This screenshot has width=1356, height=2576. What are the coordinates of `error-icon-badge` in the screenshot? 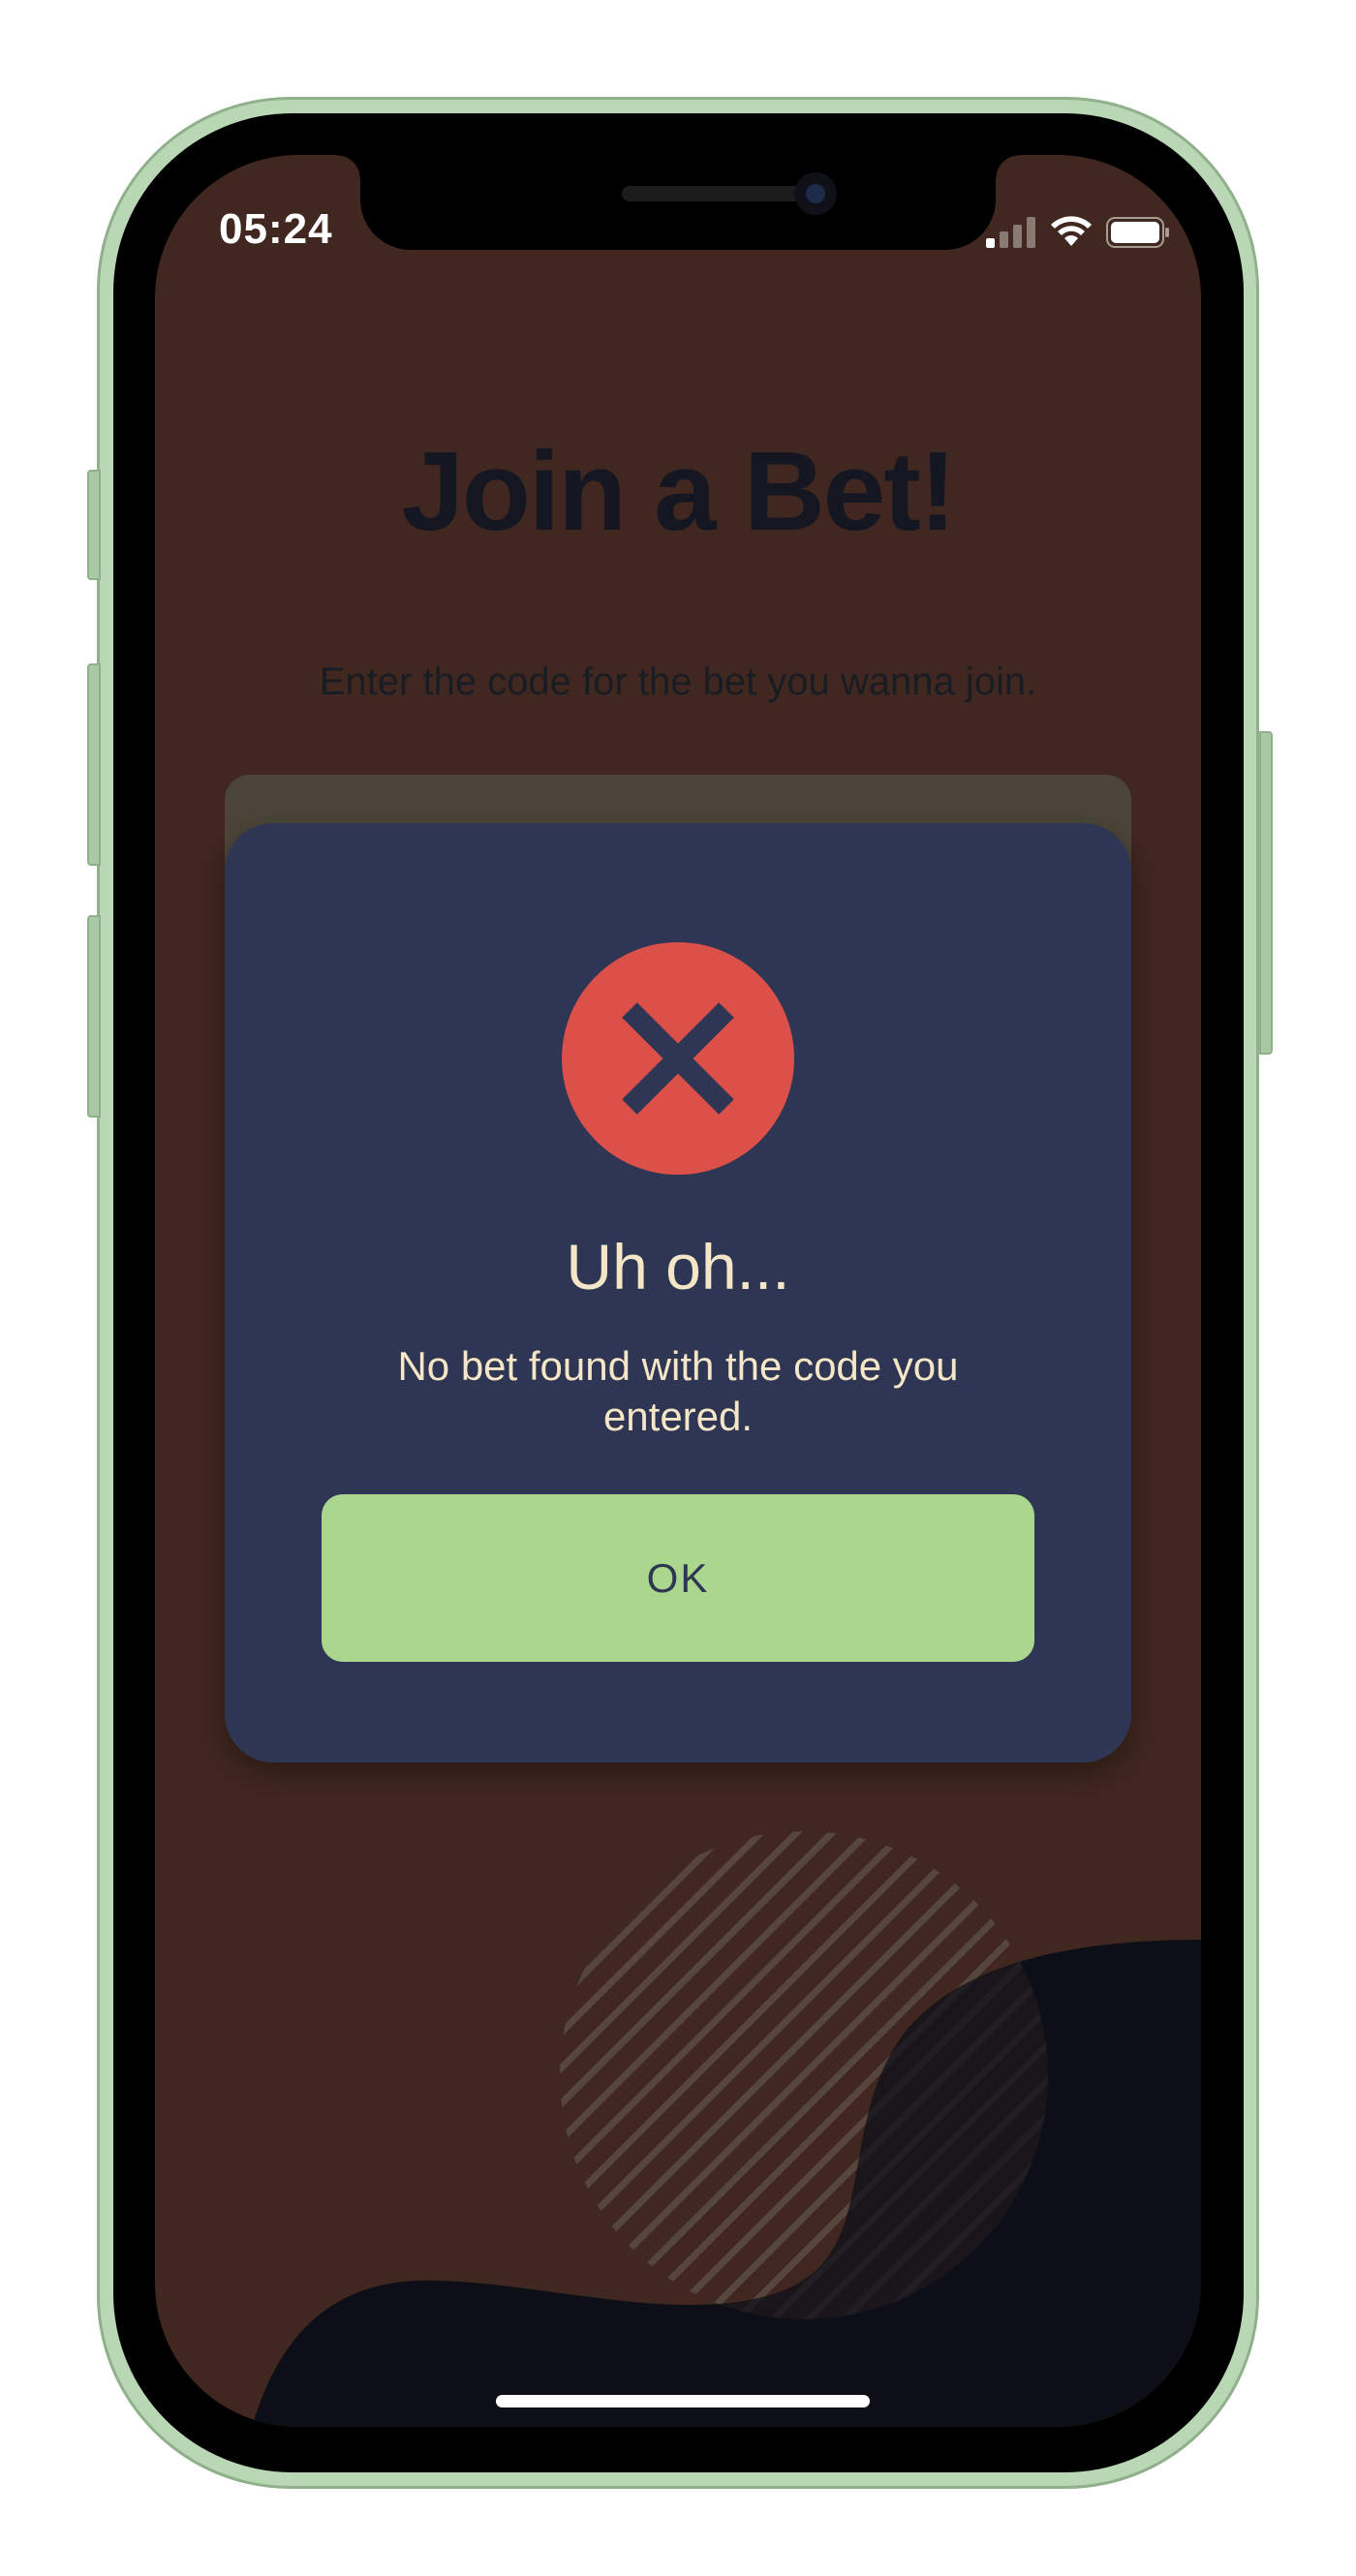 It's located at (678, 1058).